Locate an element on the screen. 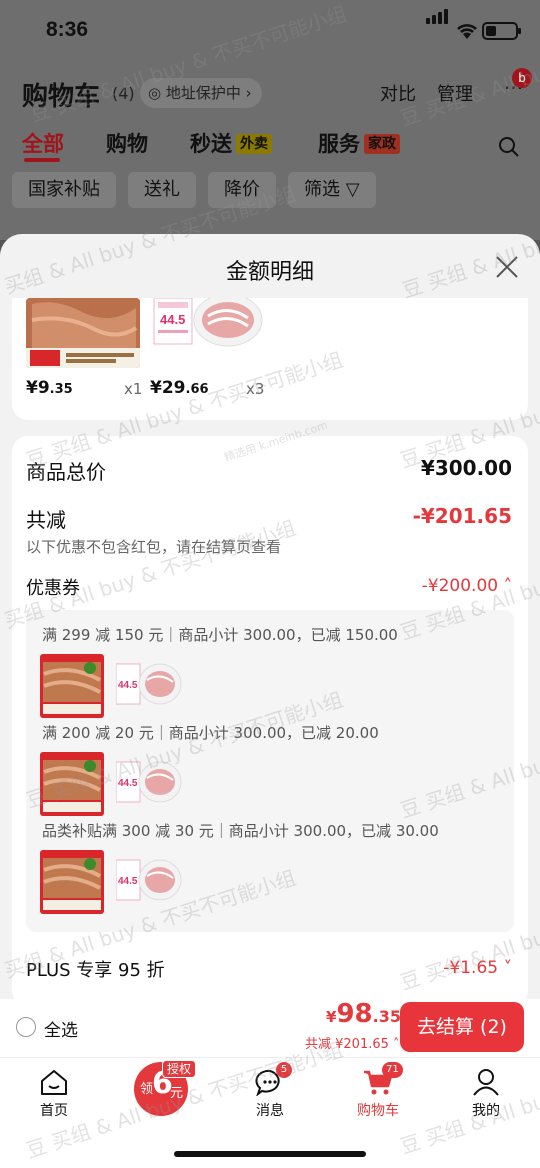  product-1-price-dec: .35 is located at coordinates (61, 389).